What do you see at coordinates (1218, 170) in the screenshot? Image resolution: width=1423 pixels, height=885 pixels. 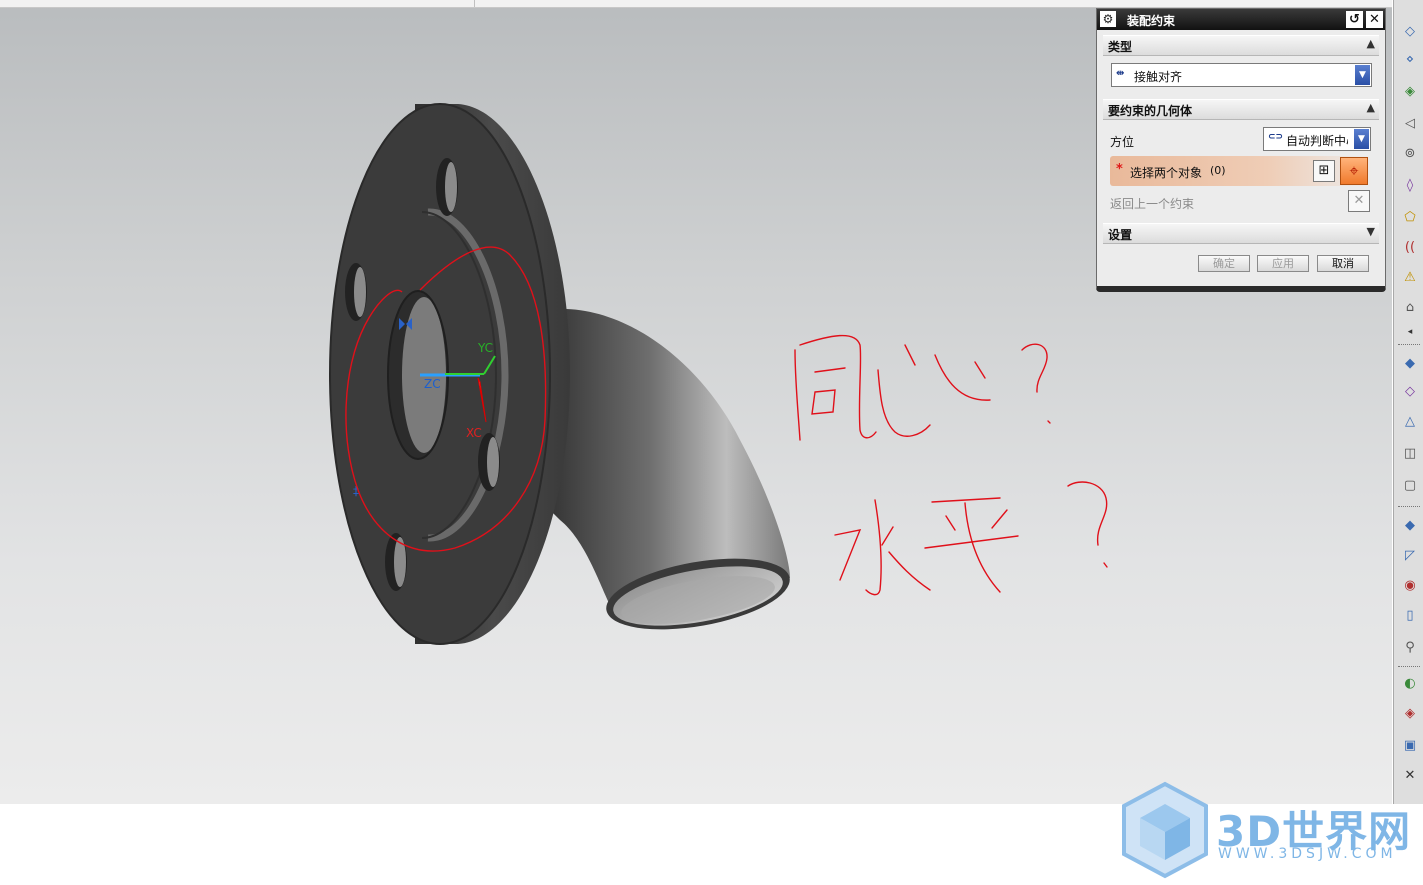 I see `select-objects-count: (0)` at bounding box center [1218, 170].